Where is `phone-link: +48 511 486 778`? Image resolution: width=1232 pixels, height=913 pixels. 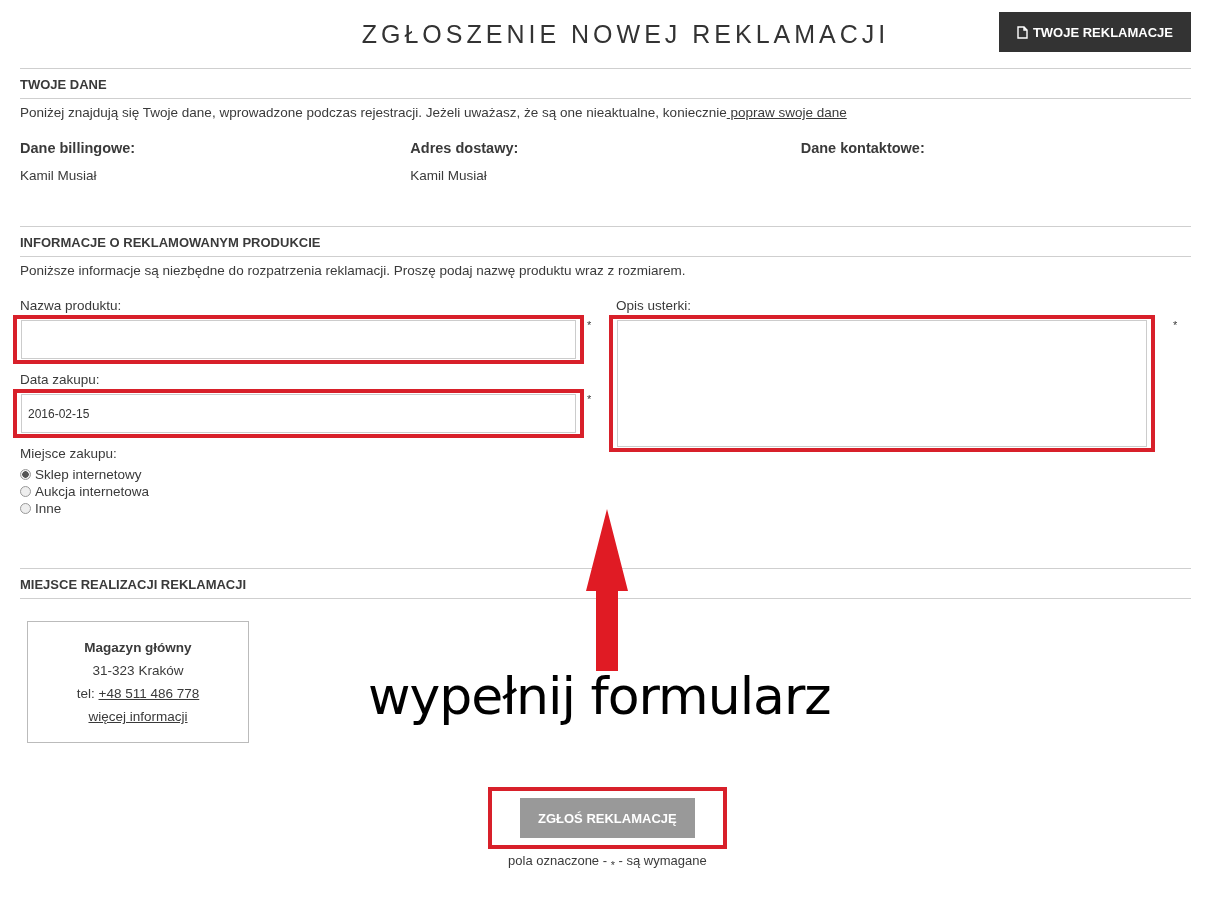 phone-link: +48 511 486 778 is located at coordinates (149, 693).